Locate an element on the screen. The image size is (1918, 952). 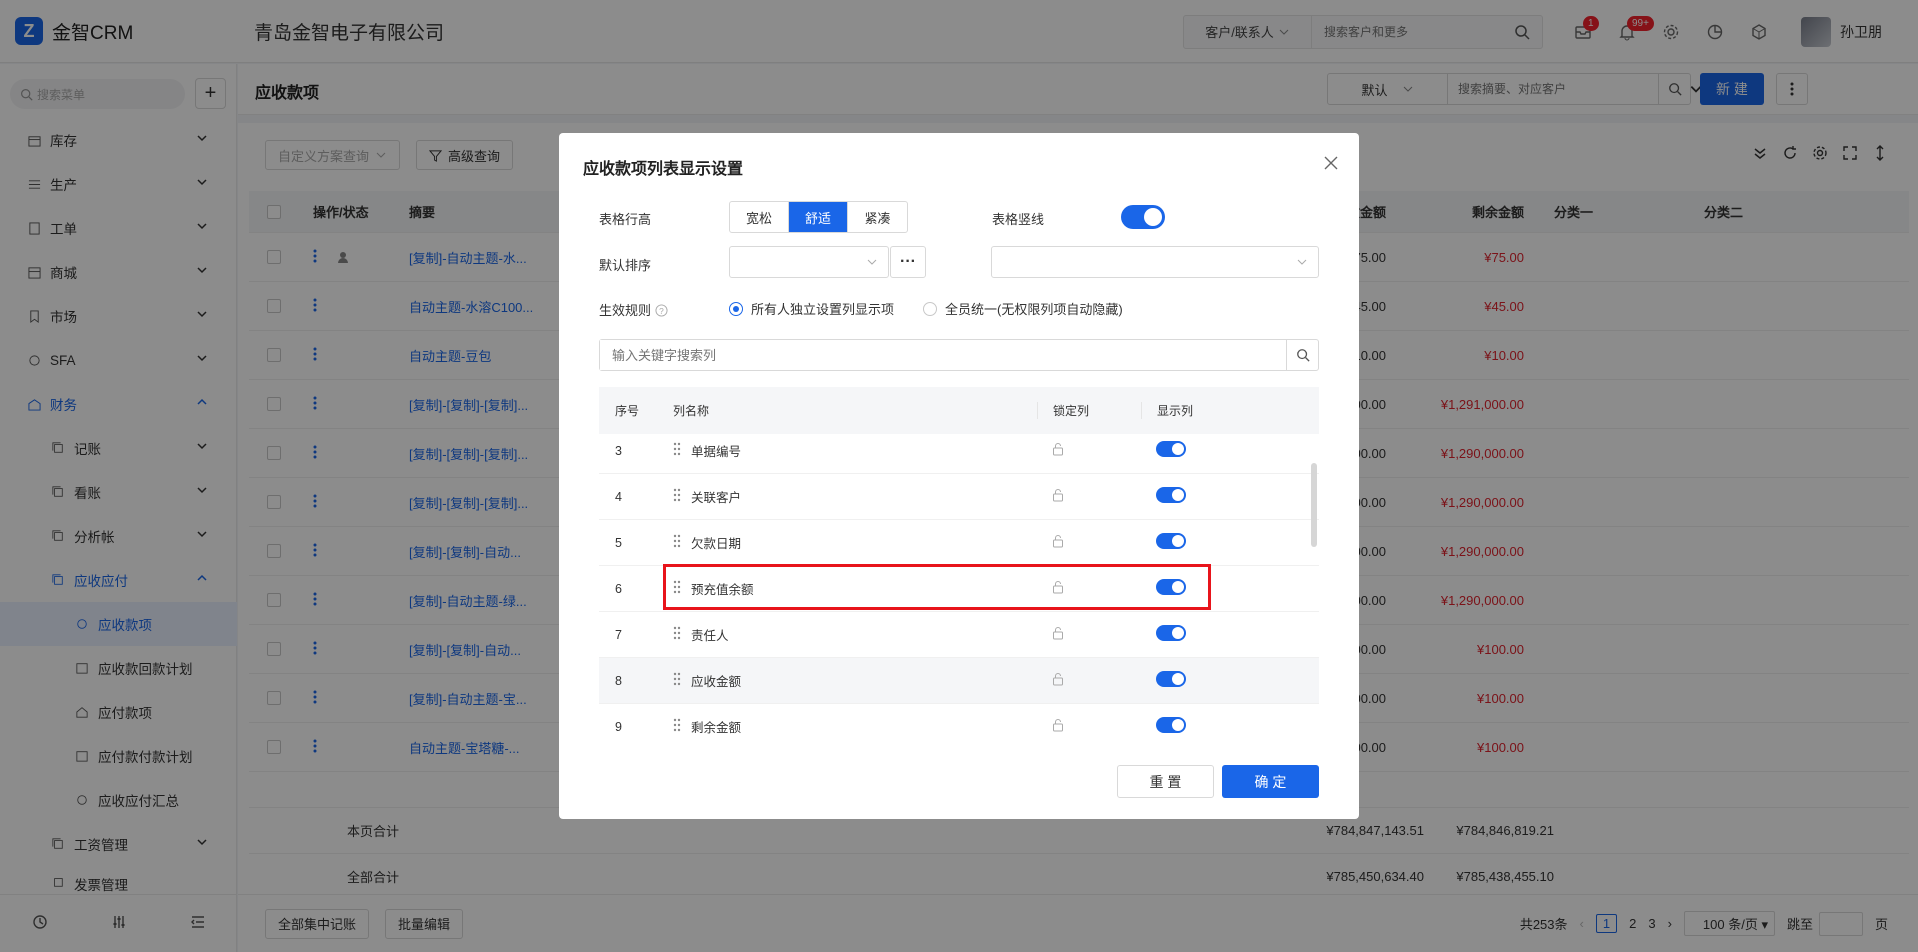
row-height-compact: 紧凑 is located at coordinates (877, 217).